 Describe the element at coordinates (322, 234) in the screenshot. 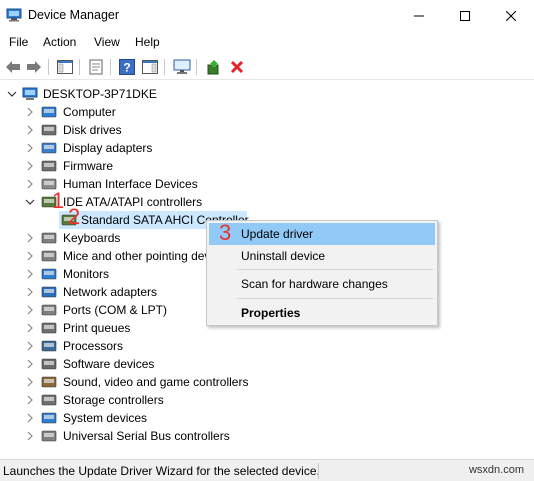

I see `ctx-update-driver: Update driver` at that location.